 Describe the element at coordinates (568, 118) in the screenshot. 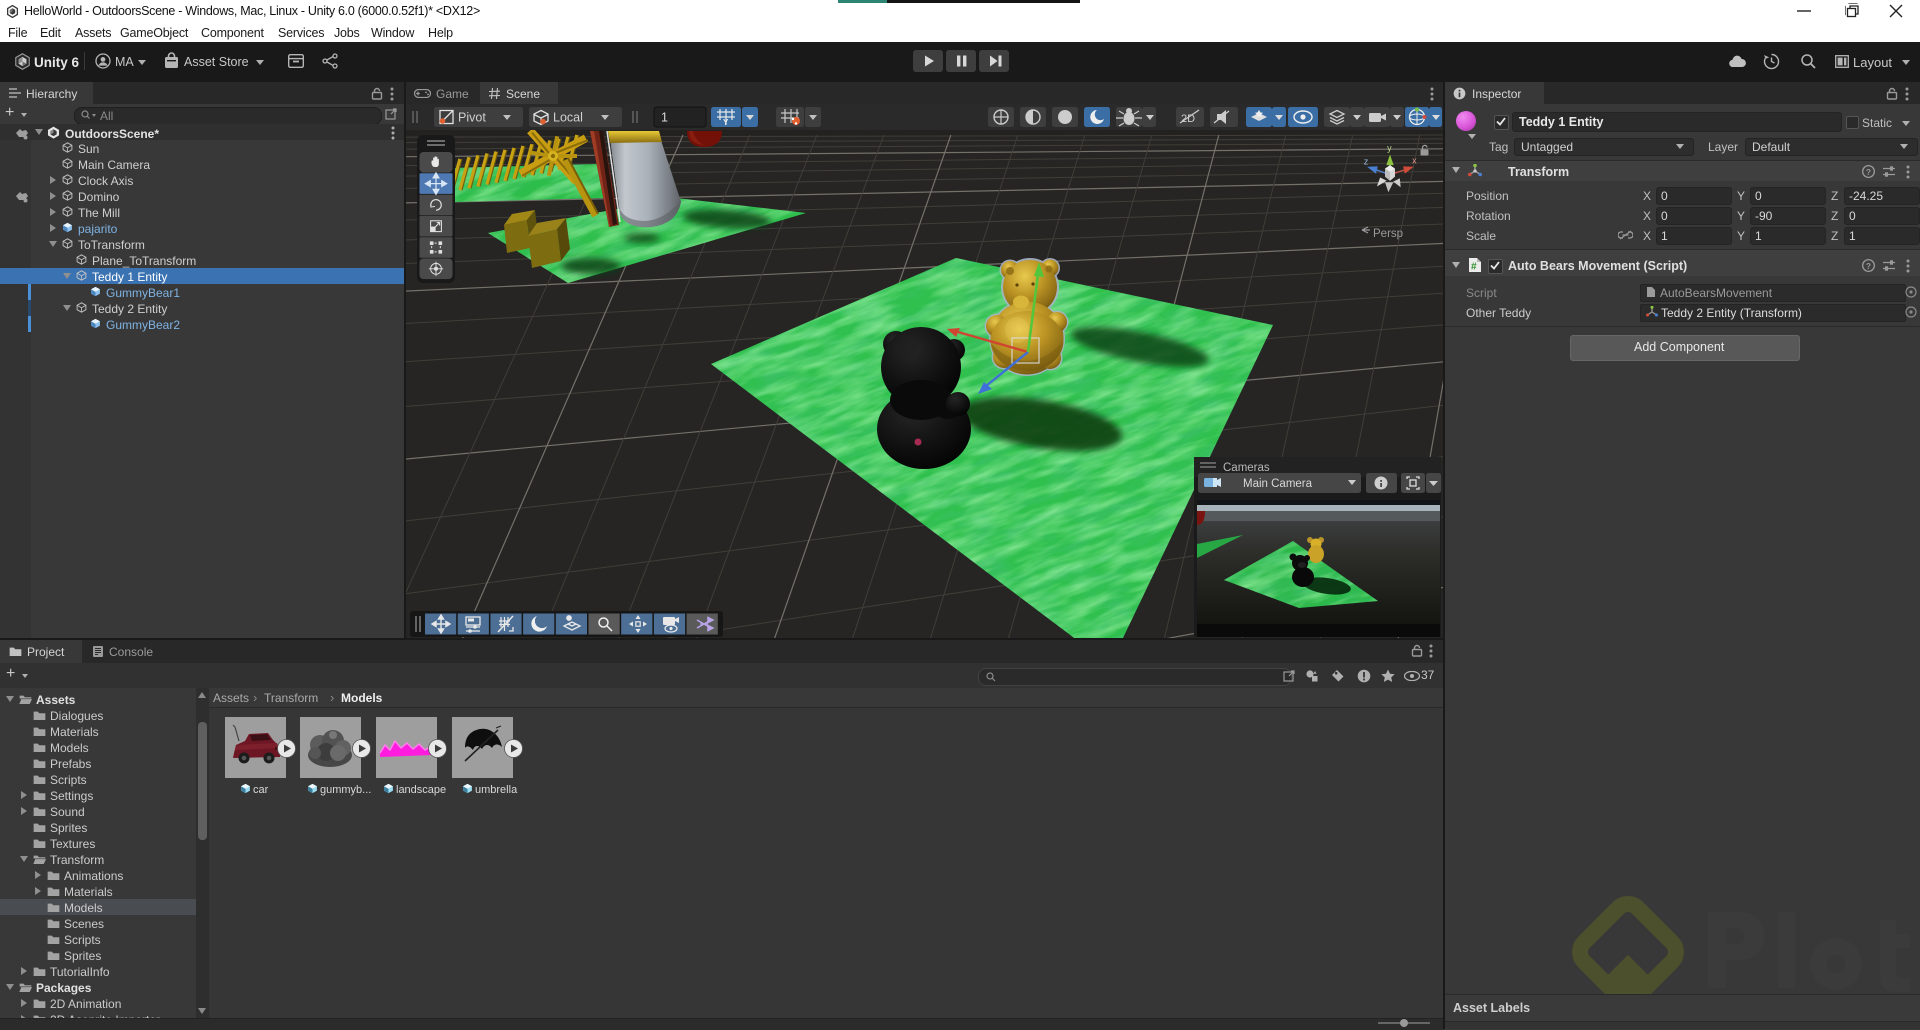

I see `svg-text: Local` at that location.